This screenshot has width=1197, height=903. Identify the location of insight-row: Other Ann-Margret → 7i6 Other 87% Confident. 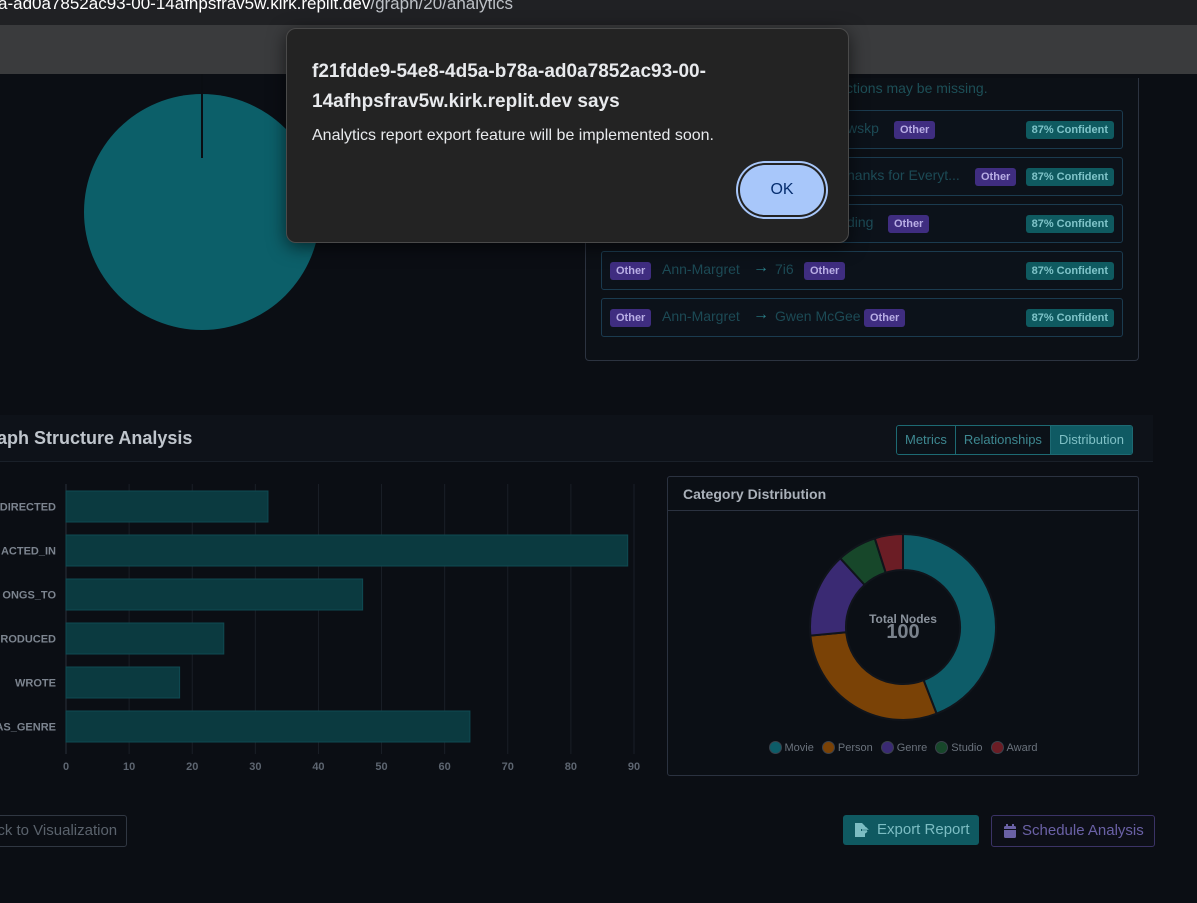
(862, 270).